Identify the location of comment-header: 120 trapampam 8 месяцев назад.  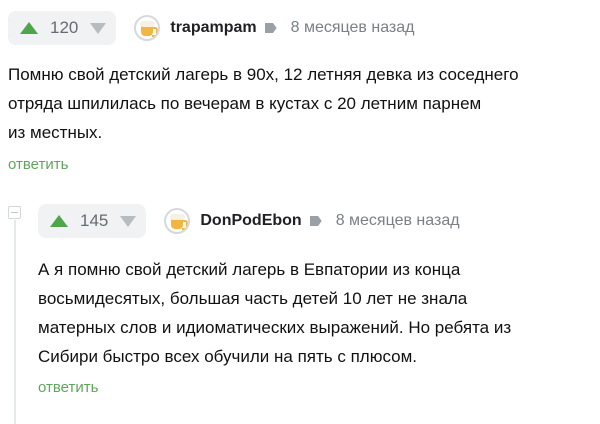
(304, 28).